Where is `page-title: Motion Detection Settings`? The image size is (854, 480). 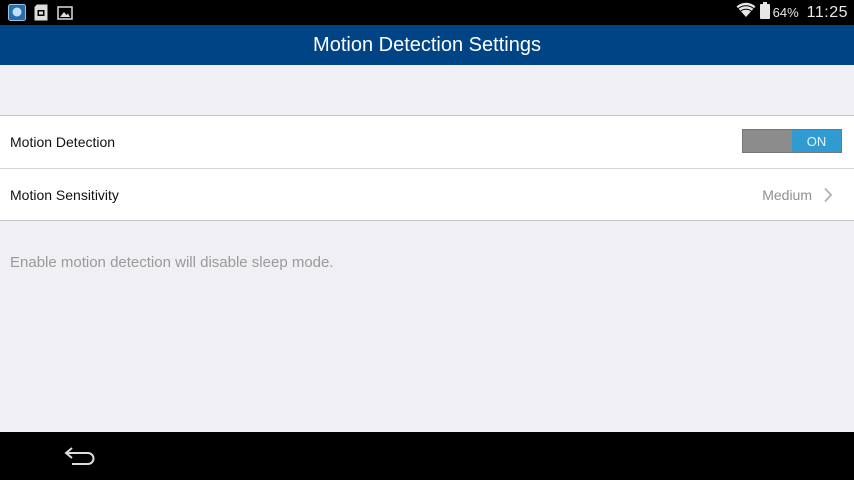 page-title: Motion Detection Settings is located at coordinates (427, 44).